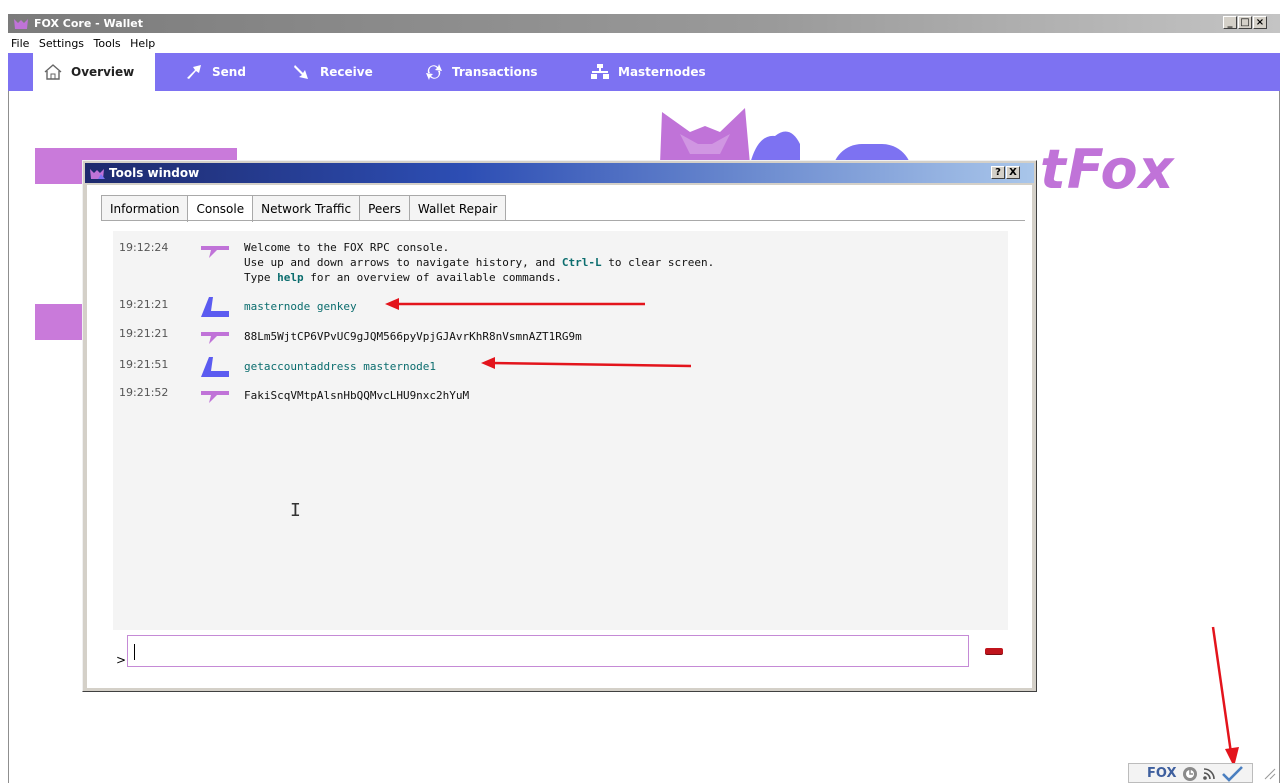  Describe the element at coordinates (53, 72) in the screenshot. I see `home-icon` at that location.